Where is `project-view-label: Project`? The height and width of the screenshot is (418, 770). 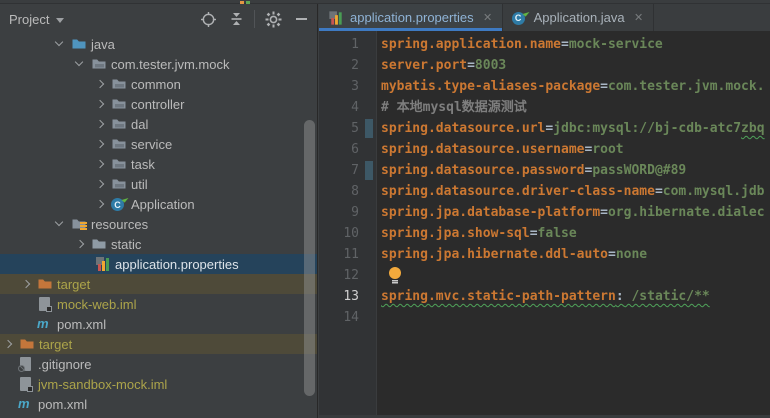
project-view-label: Project is located at coordinates (29, 19).